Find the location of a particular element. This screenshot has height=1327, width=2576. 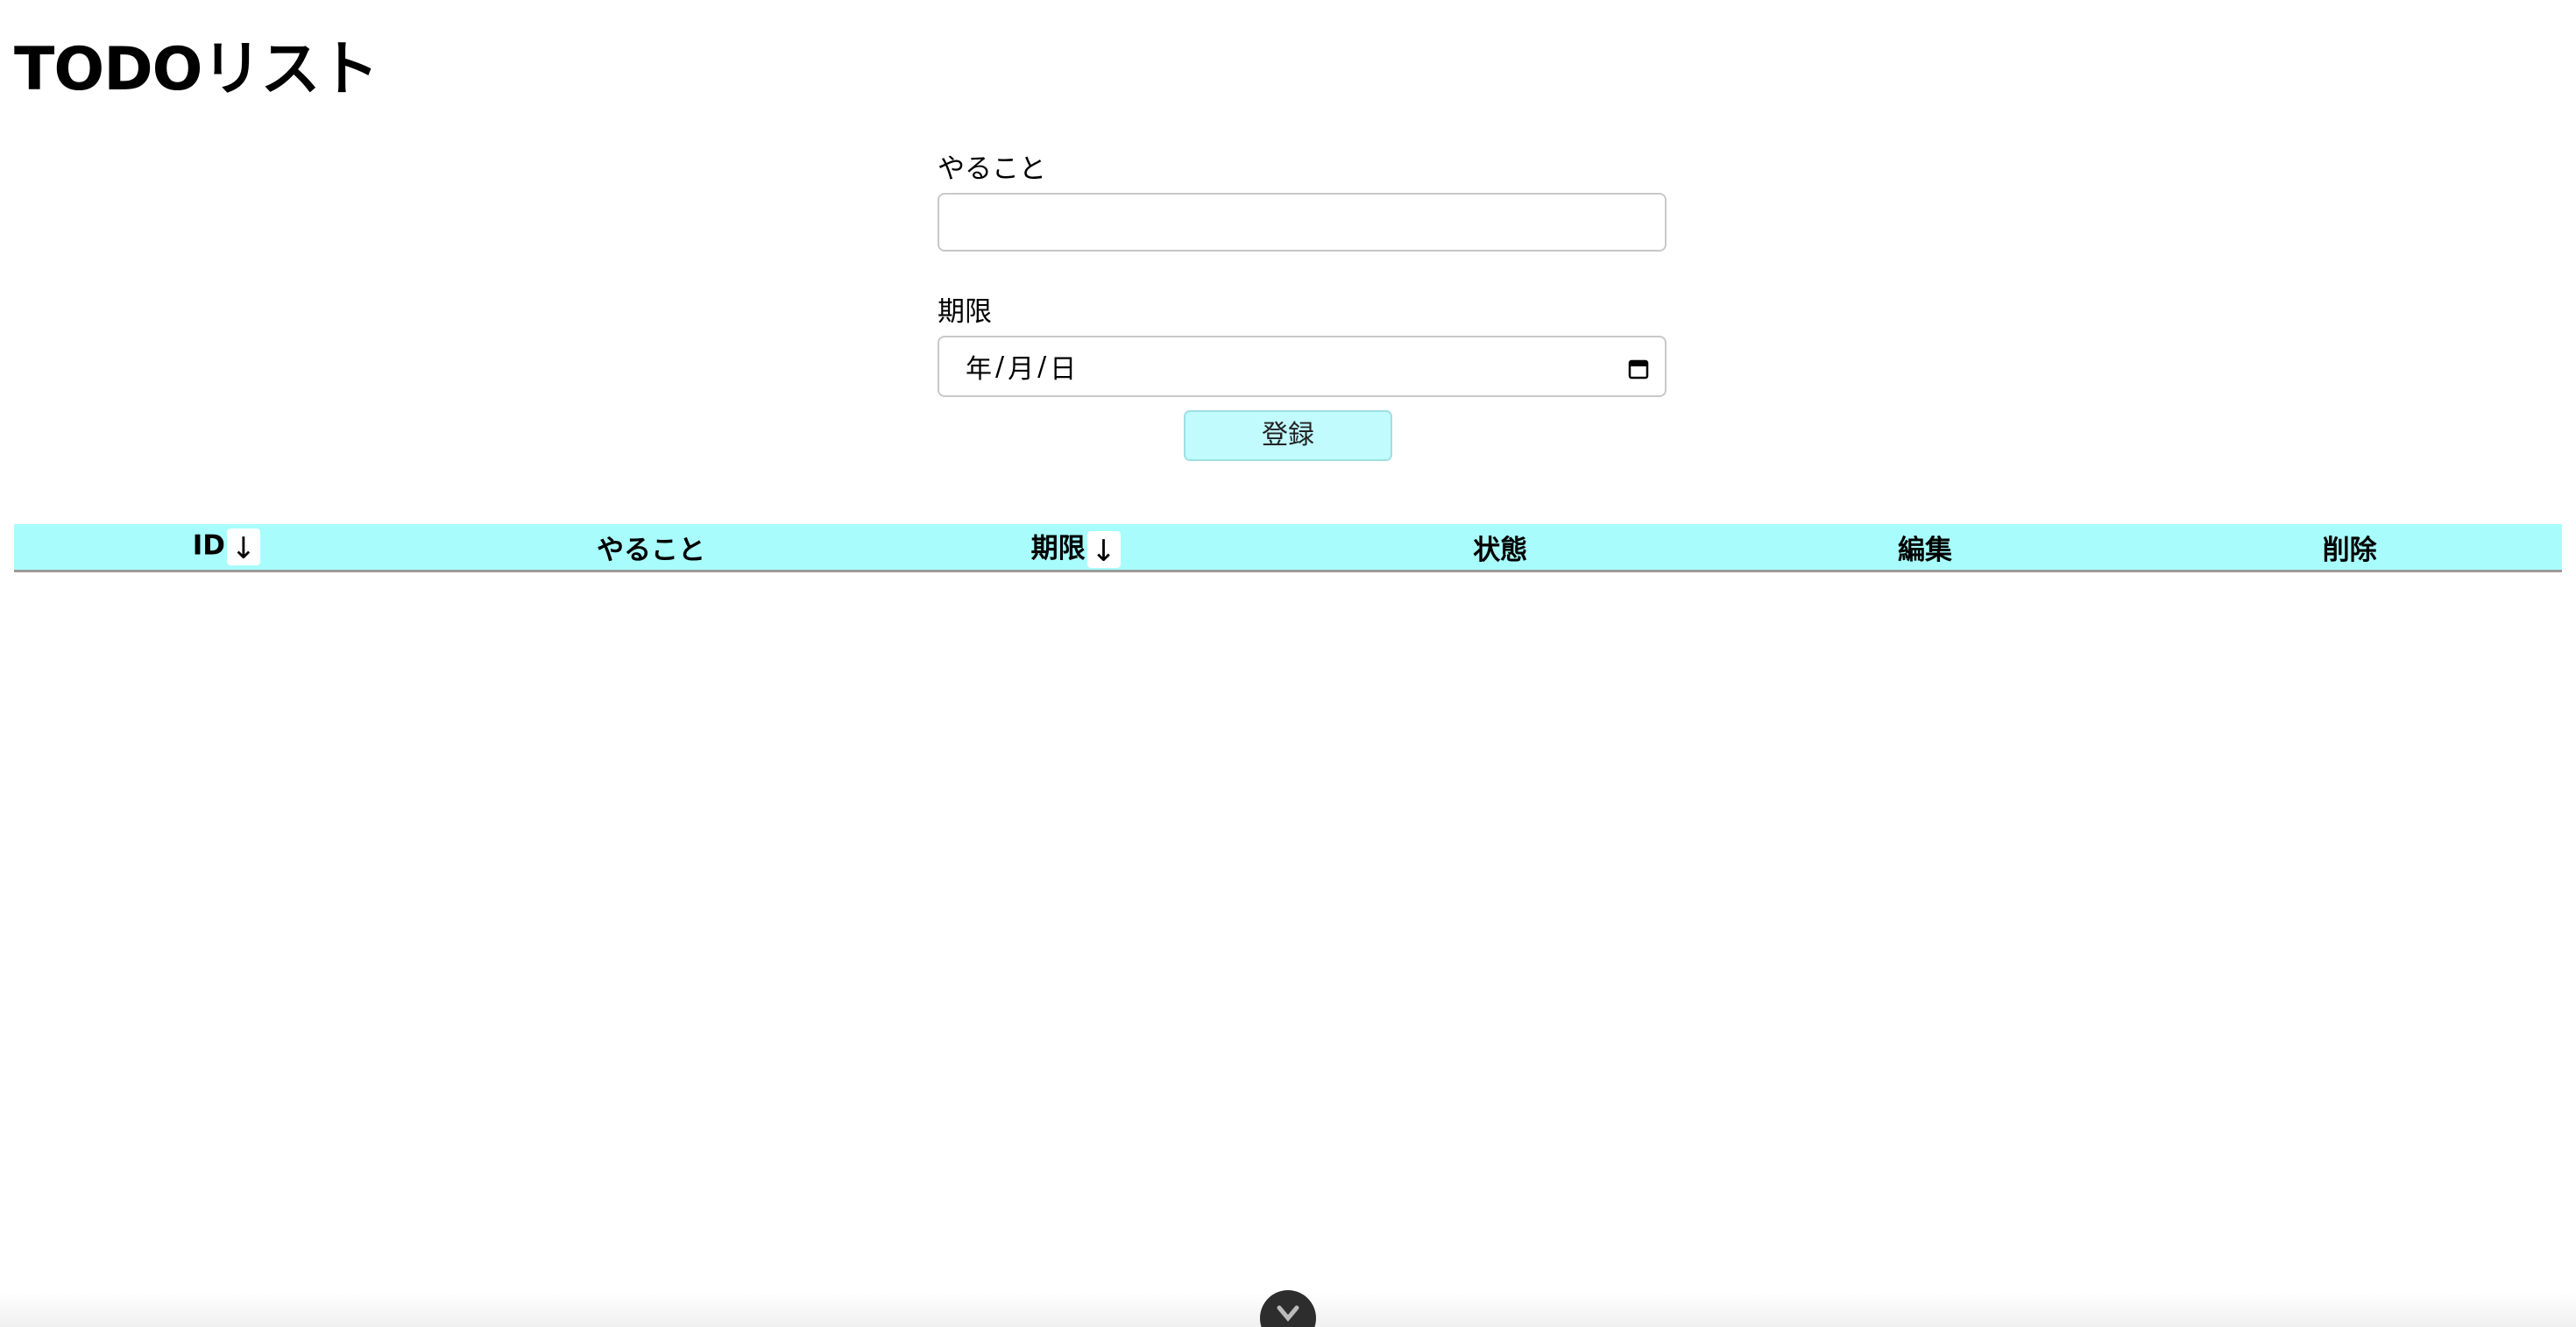

todo-form: やること 期限 年 / 月 / 日 登録 is located at coordinates (1302, 305).